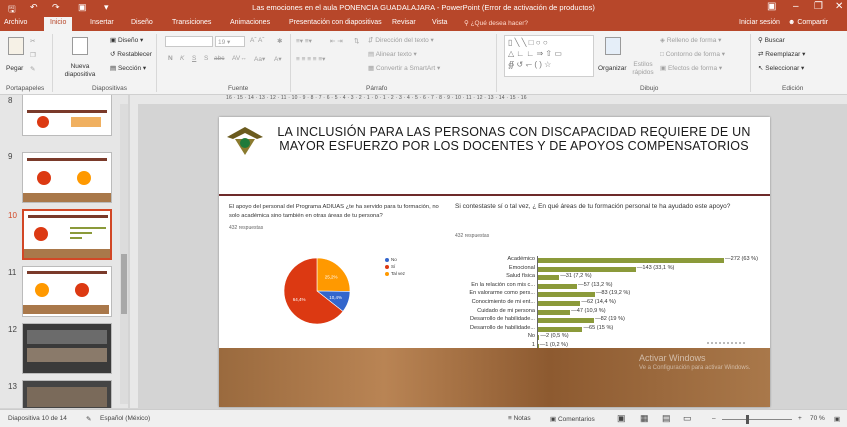  What do you see at coordinates (793, 88) in the screenshot?
I see `editing-group-label: Edición` at bounding box center [793, 88].